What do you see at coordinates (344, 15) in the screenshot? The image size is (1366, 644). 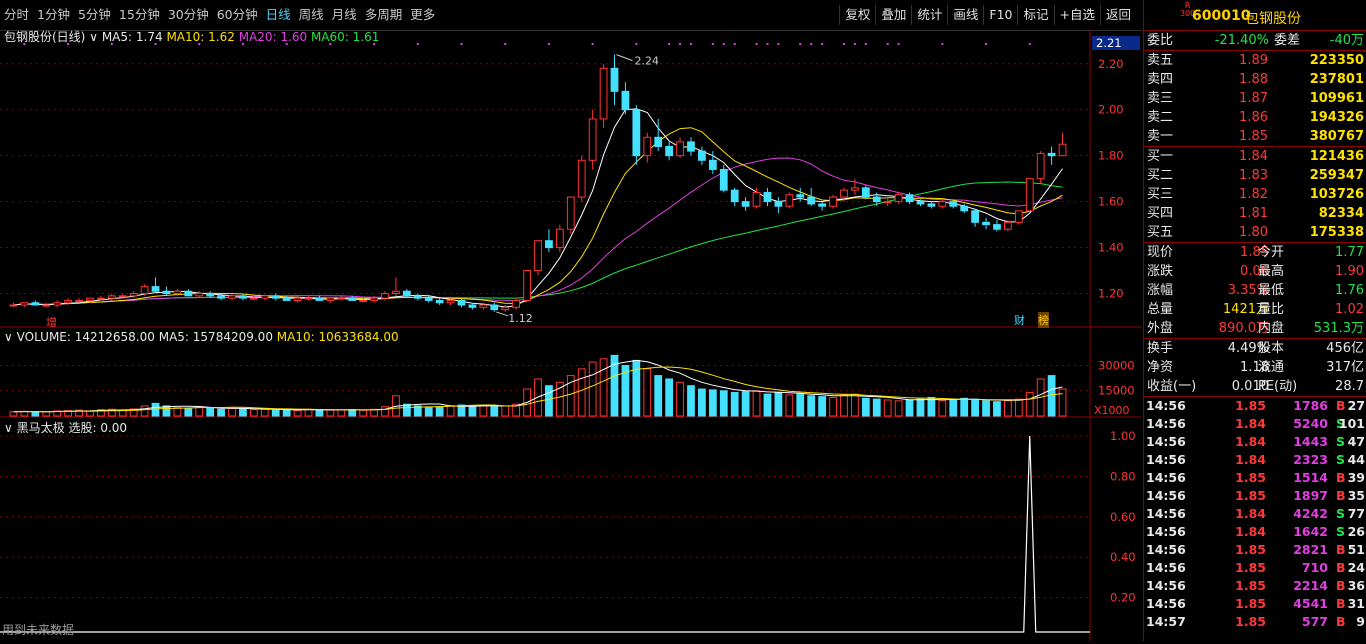 I see `period-tab: 月线` at bounding box center [344, 15].